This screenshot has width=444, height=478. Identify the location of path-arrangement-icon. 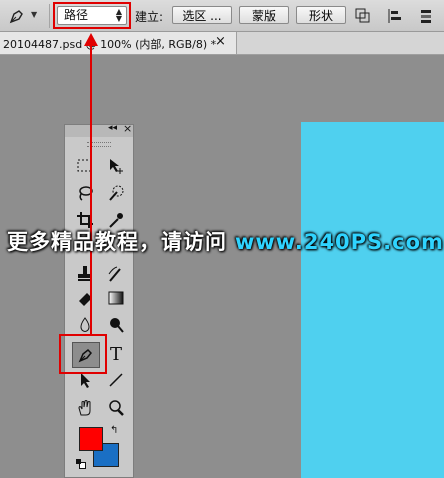
(426, 16).